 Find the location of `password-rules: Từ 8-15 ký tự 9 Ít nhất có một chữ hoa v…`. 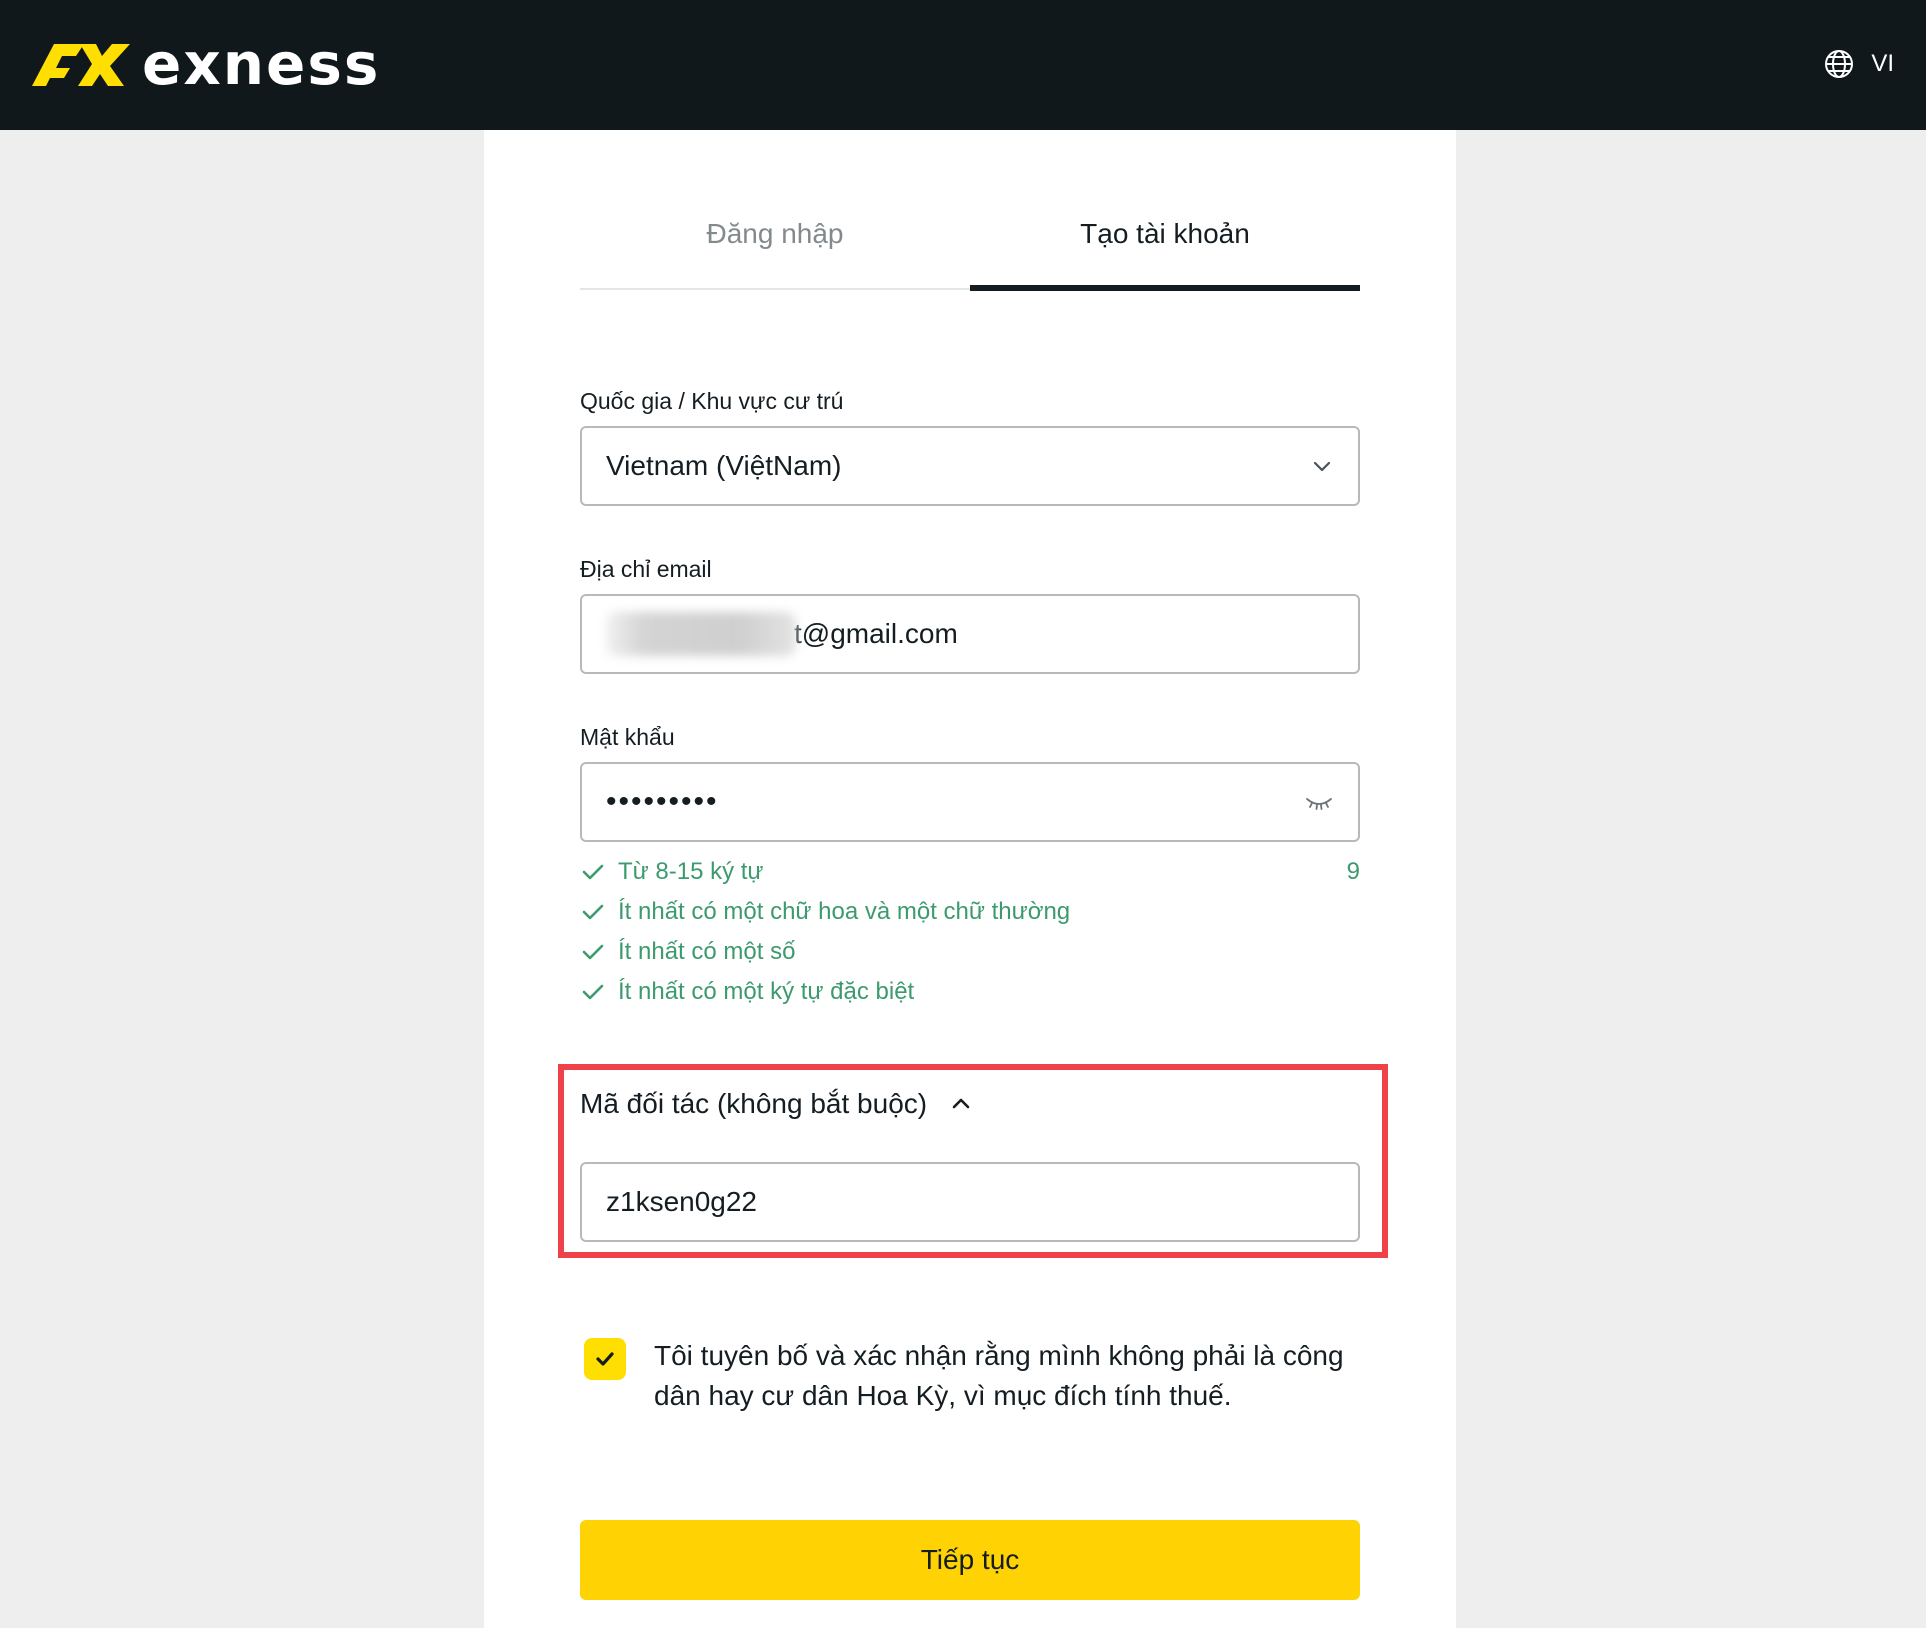

password-rules: Từ 8-15 ký tự 9 Ít nhất có một chữ hoa v… is located at coordinates (970, 932).